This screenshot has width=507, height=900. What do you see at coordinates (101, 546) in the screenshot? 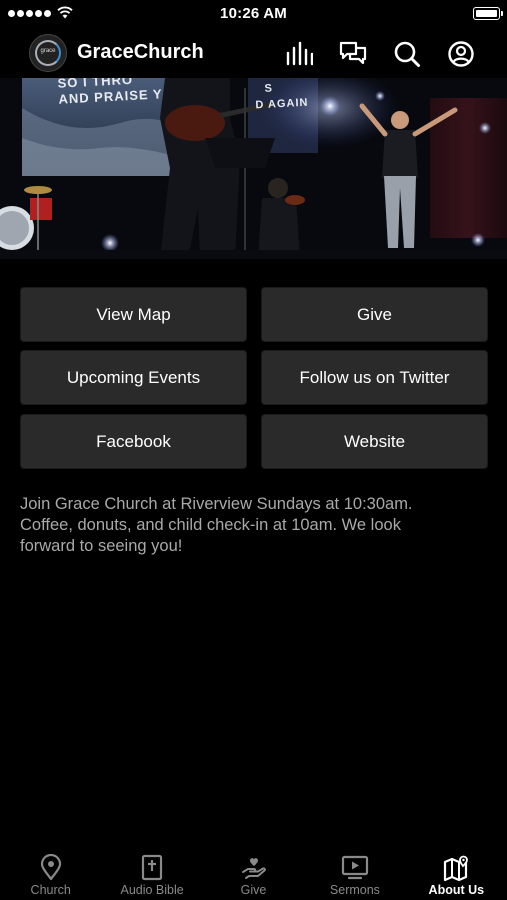
I see `description-line3: forward to seeing you!` at bounding box center [101, 546].